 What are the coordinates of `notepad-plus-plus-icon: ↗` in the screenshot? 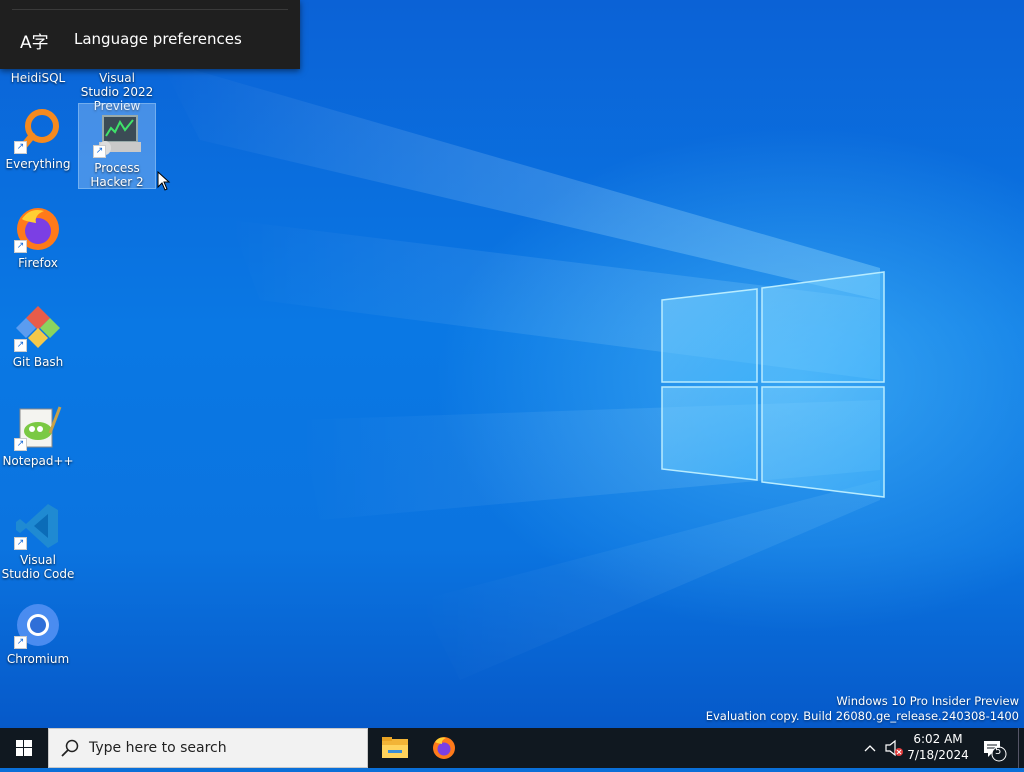 It's located at (38, 427).